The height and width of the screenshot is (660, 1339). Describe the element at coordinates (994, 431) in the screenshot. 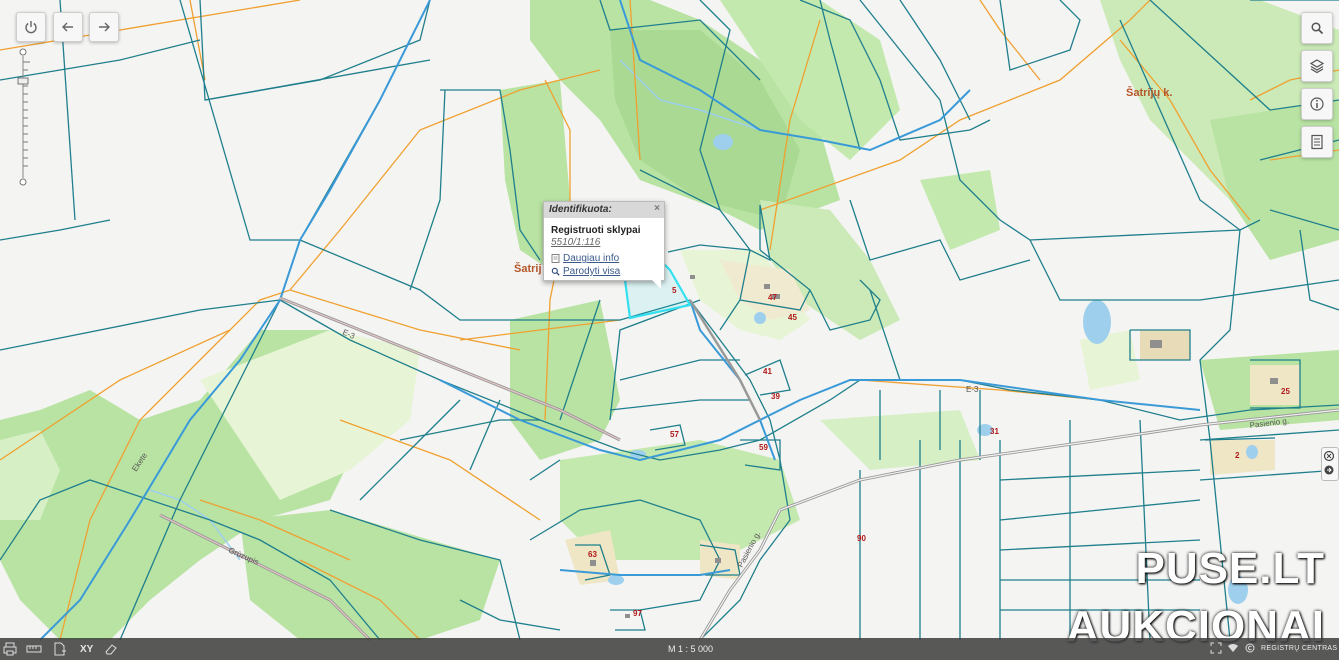

I see `address-number: 31` at that location.